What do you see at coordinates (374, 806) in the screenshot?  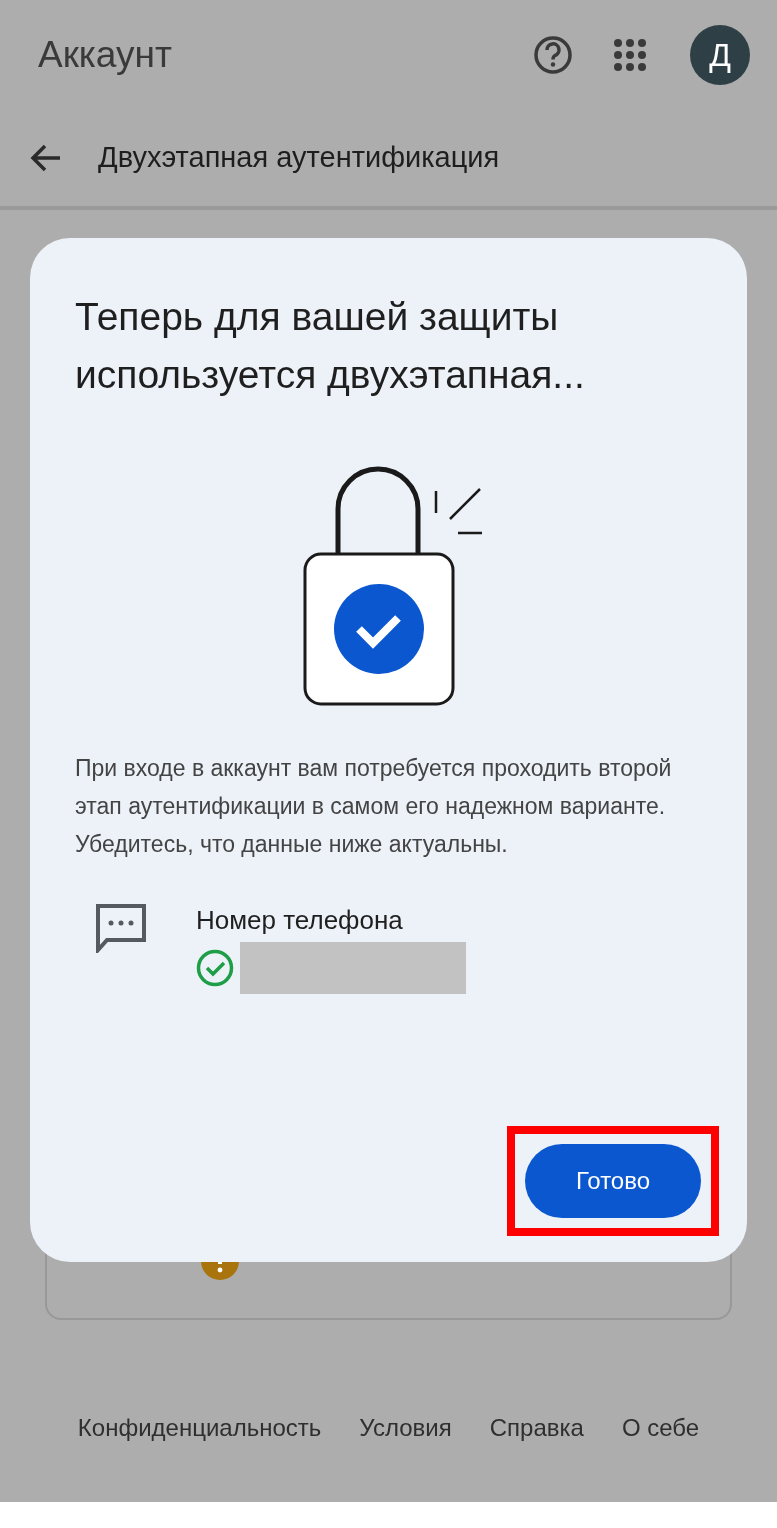 I see `dialog-message: При входе в аккаунт вам потребуется проходить второй этап аутентификации в самом его надежном варианте. Убедитесь, что данные ниже актуальны.` at bounding box center [374, 806].